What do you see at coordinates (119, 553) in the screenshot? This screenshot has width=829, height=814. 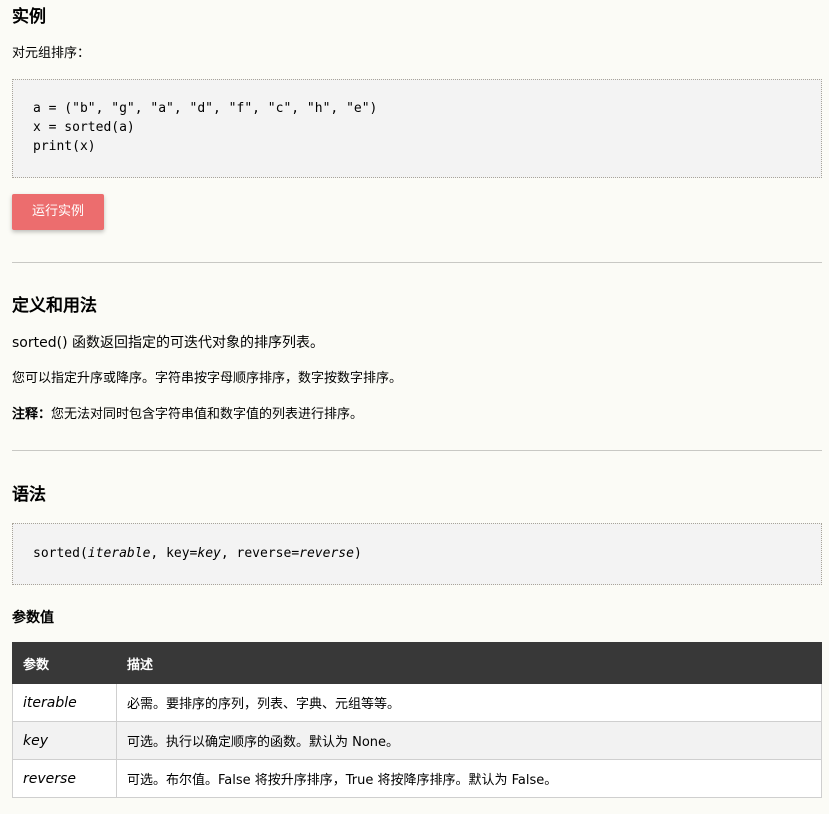 I see `syntax-arg-iterable: iterable` at bounding box center [119, 553].